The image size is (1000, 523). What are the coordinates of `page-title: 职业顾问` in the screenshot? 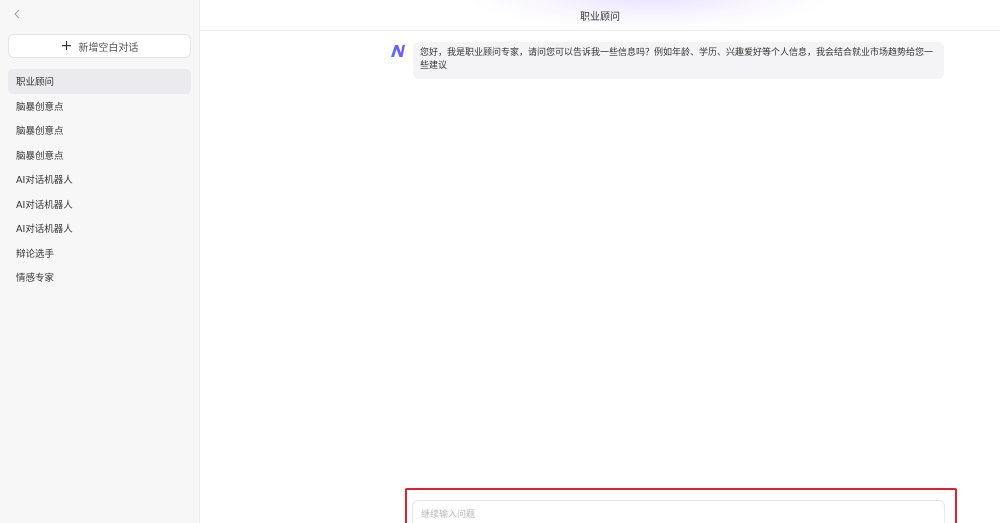 It's located at (600, 17).